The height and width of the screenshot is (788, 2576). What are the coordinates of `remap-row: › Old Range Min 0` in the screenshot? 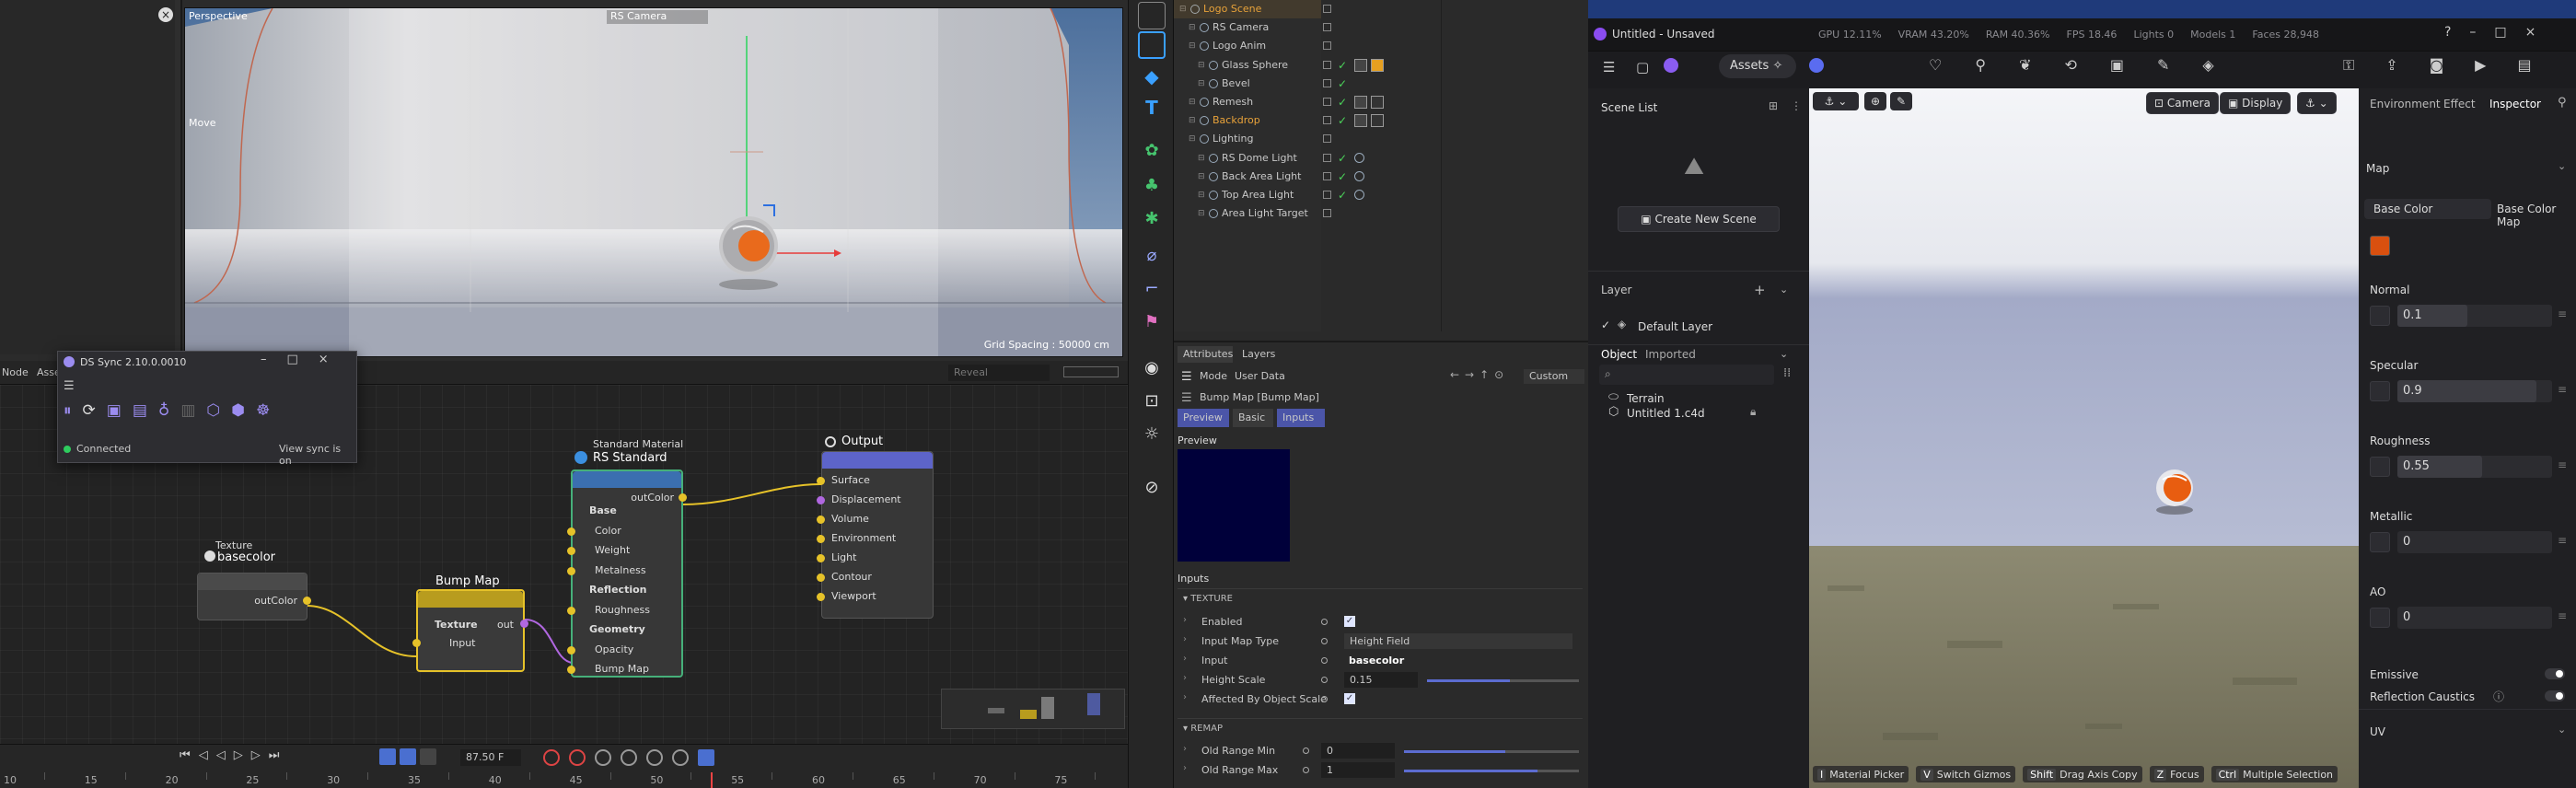 It's located at (1381, 751).